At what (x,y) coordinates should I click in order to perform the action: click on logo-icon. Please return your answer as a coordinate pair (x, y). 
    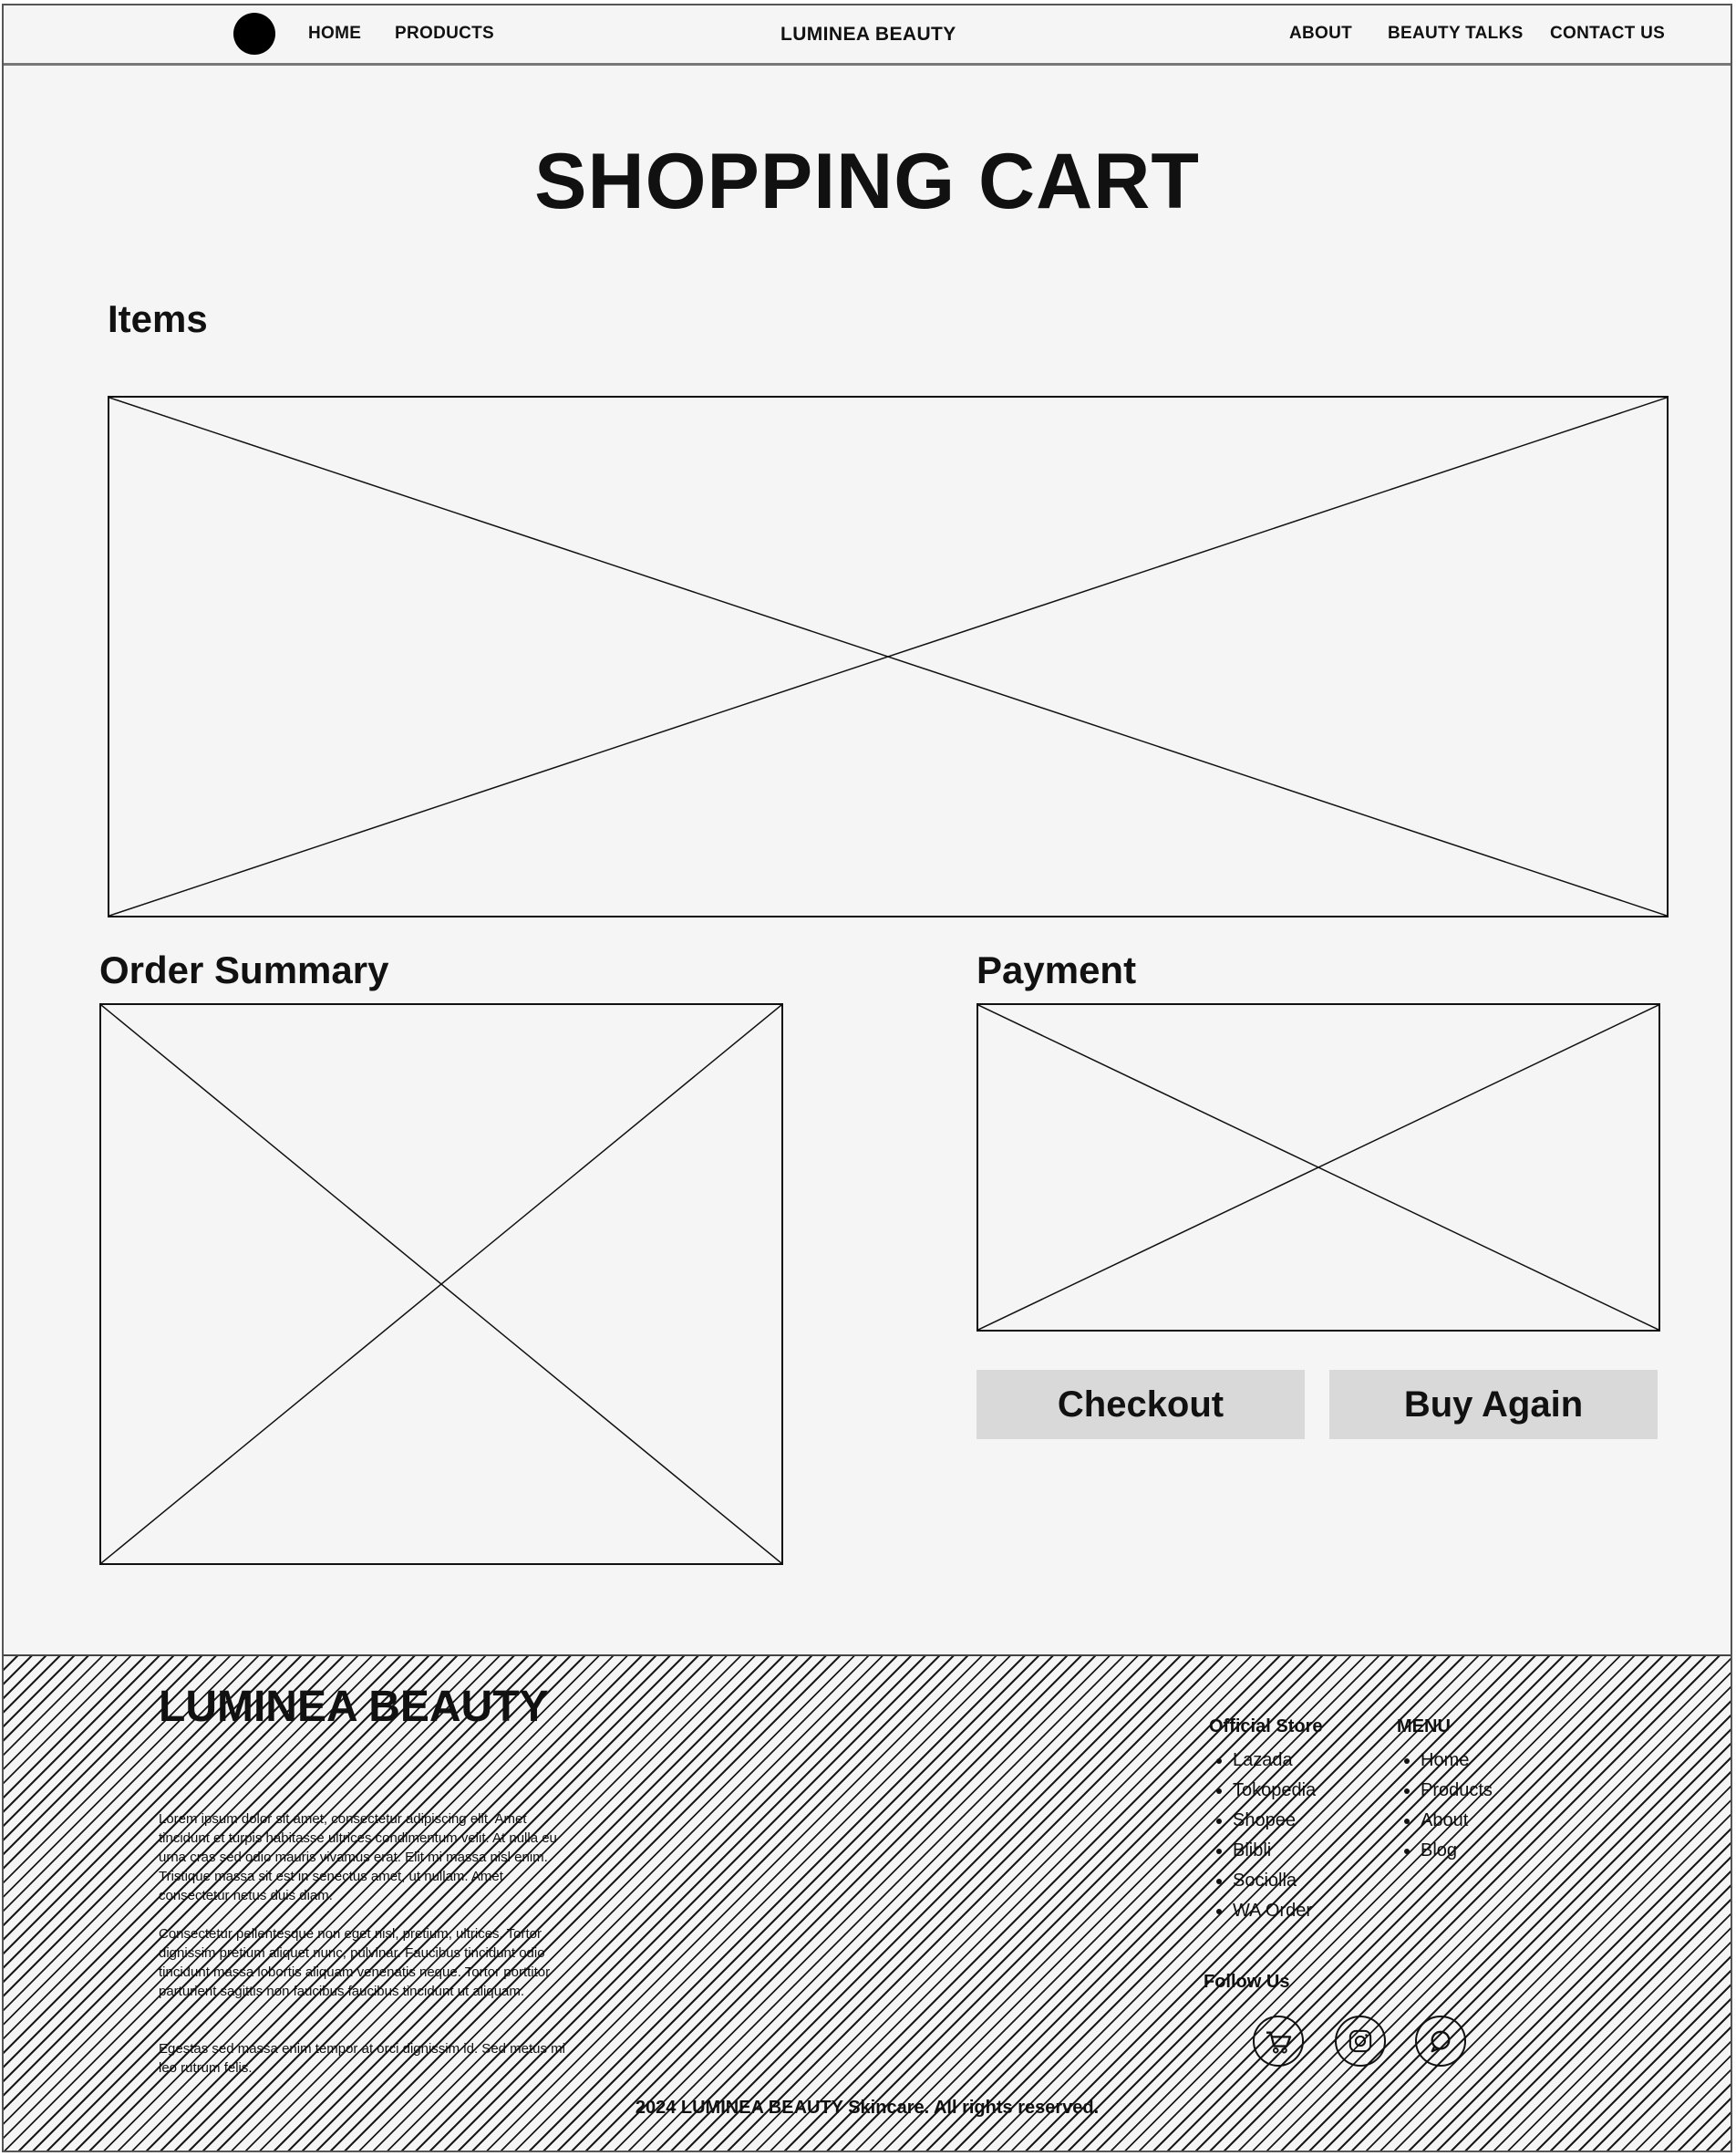
    Looking at the image, I should click on (254, 34).